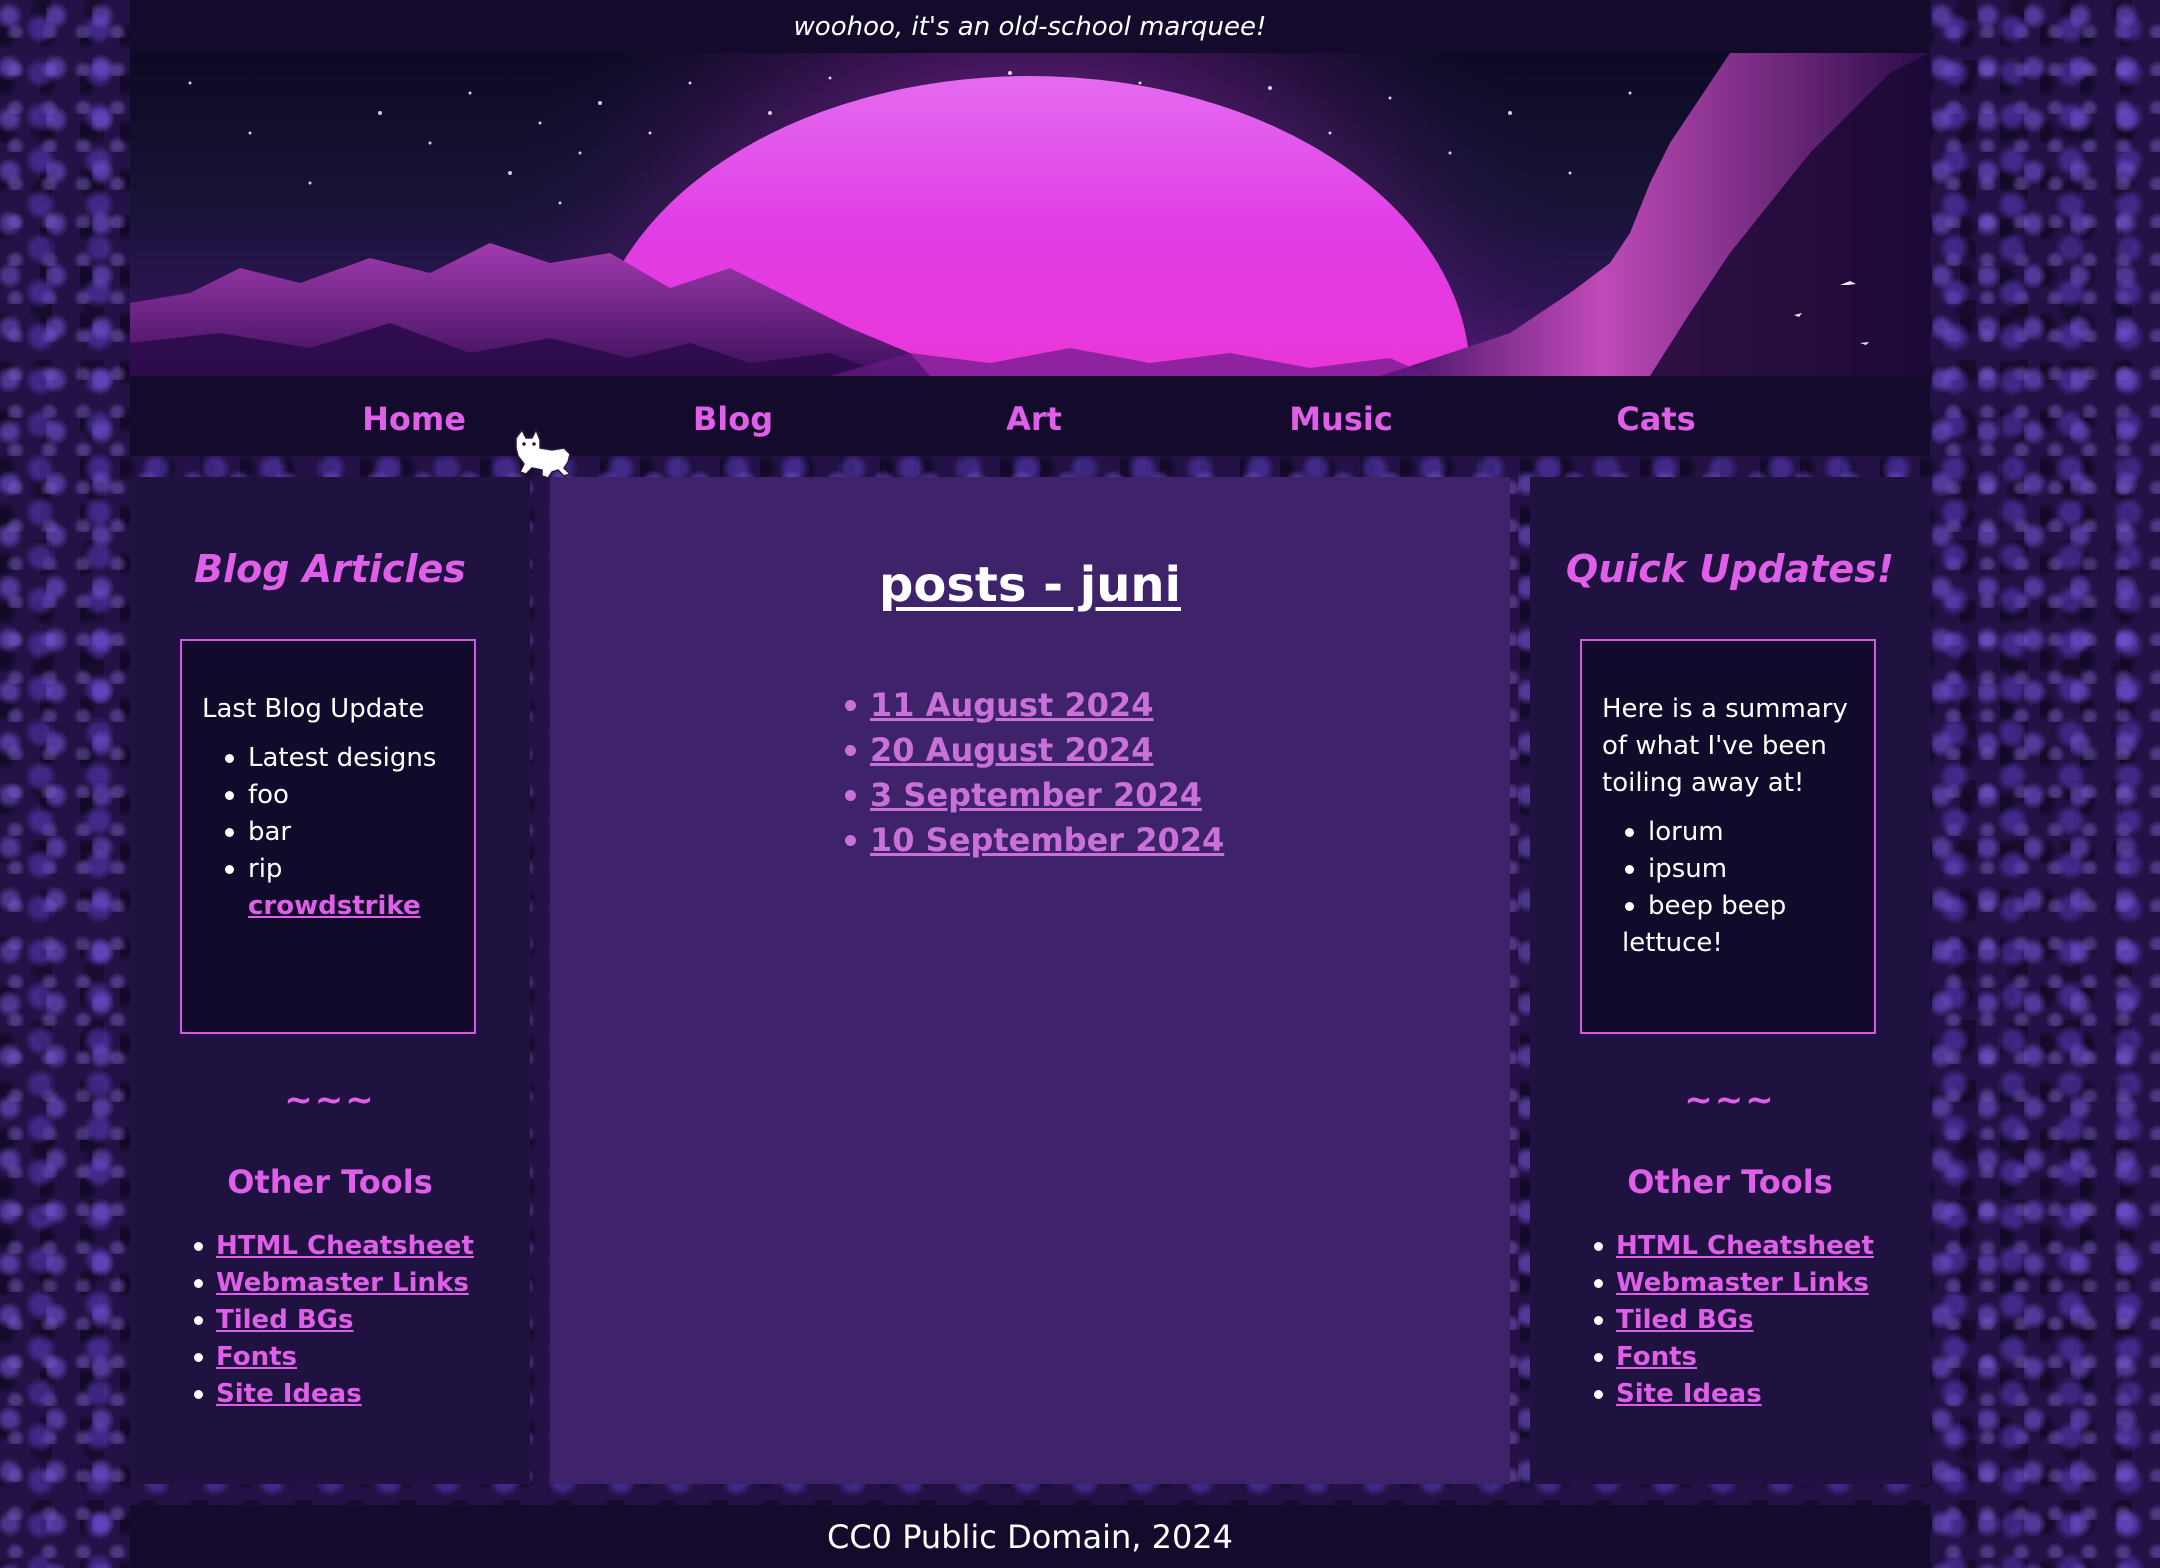  What do you see at coordinates (733, 416) in the screenshot?
I see `nav-blog: Blog` at bounding box center [733, 416].